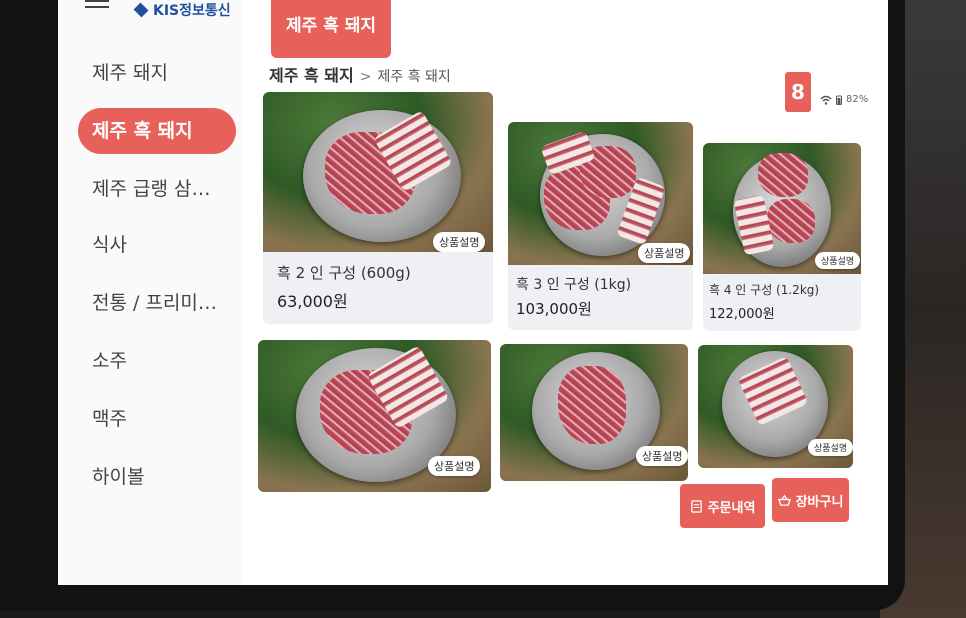 This screenshot has height=618, width=966. Describe the element at coordinates (798, 92) in the screenshot. I see `table-number-badge: 8` at that location.